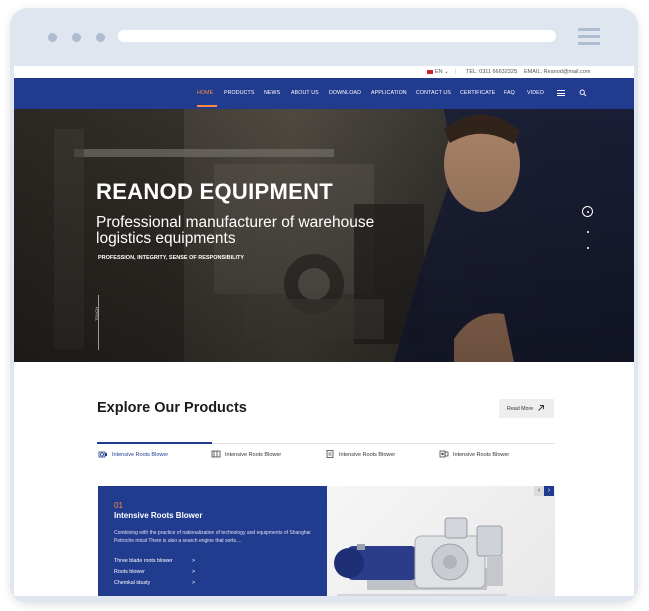 This screenshot has width=649, height=611. What do you see at coordinates (549, 491) in the screenshot?
I see `carousel-next-button: ›` at bounding box center [549, 491].